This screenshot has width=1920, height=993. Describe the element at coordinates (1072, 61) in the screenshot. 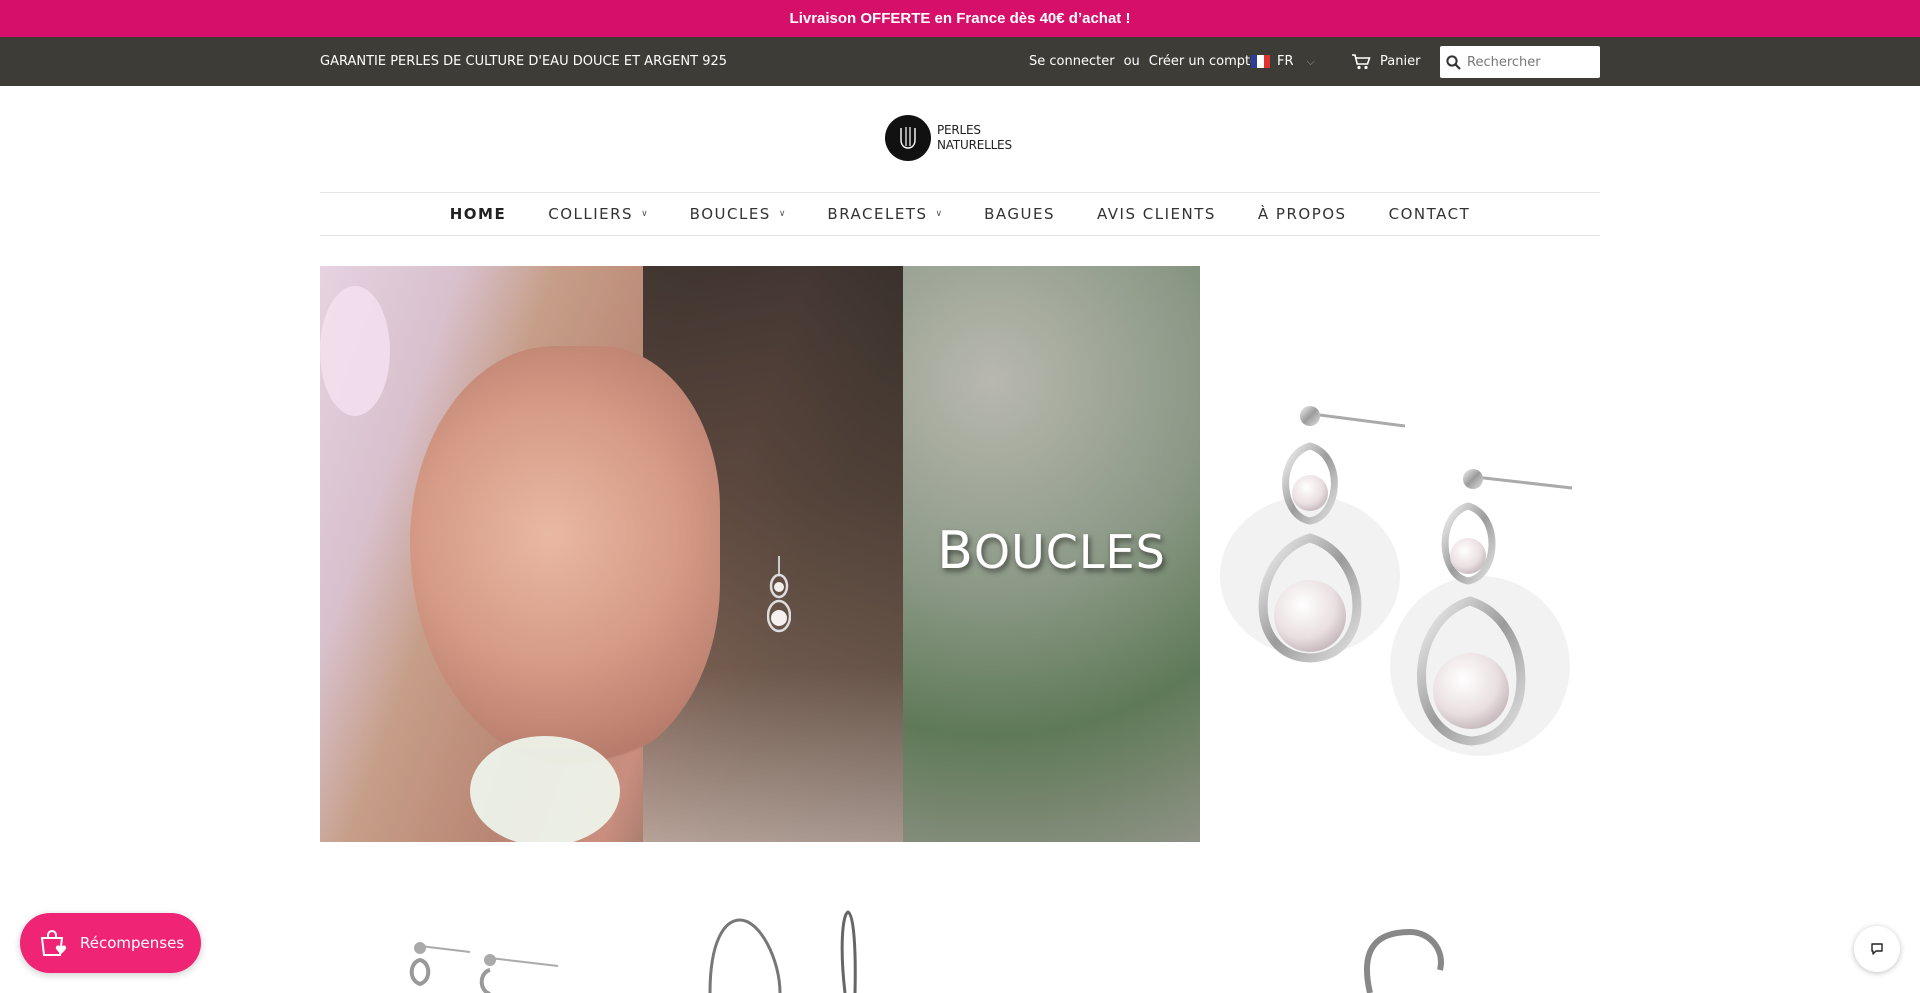

I see `login-link: Se connecter` at that location.